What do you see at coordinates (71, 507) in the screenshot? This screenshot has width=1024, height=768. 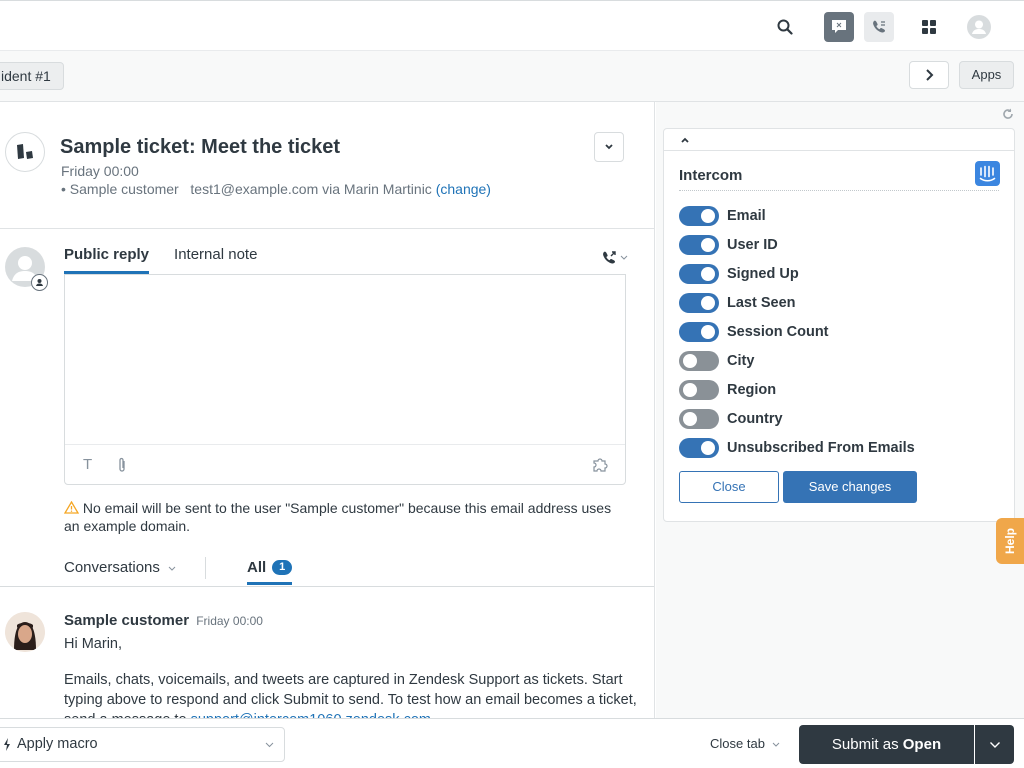 I see `warning-icon` at bounding box center [71, 507].